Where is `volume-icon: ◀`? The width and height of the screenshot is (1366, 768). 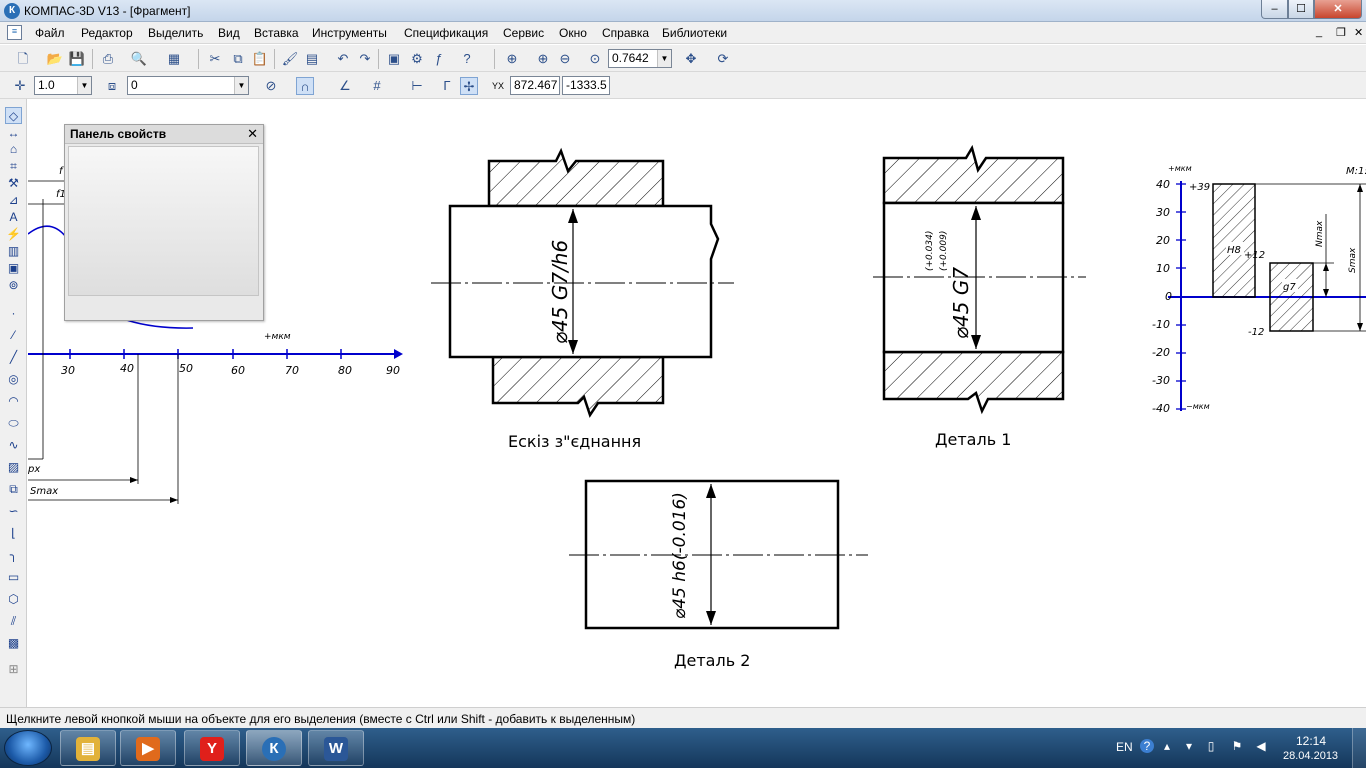 volume-icon: ◀ is located at coordinates (1261, 746).